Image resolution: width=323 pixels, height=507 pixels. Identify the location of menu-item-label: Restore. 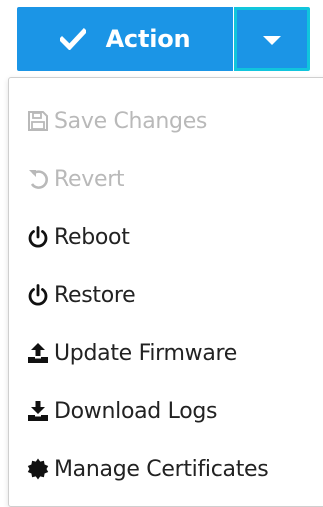
(95, 295).